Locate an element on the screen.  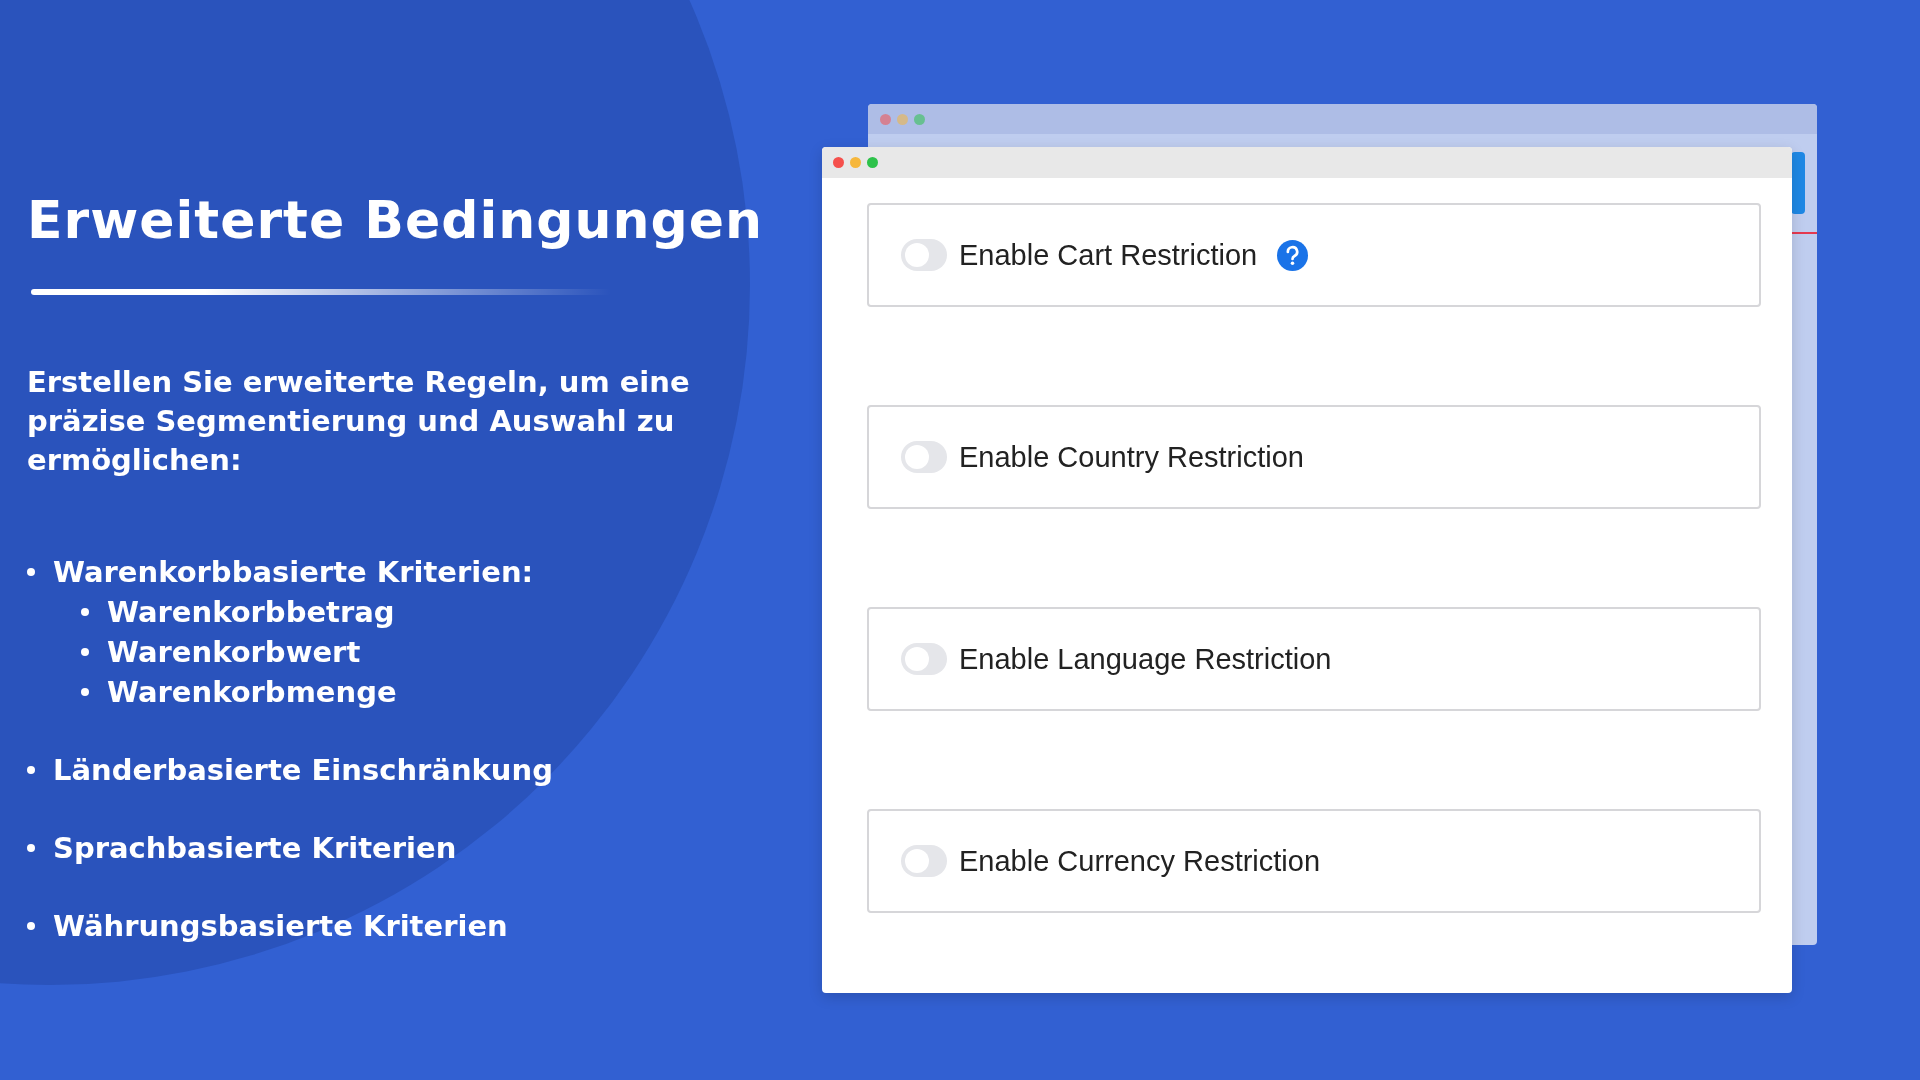
bullet-text: Sprachbasierte Kriterien is located at coordinates (255, 848).